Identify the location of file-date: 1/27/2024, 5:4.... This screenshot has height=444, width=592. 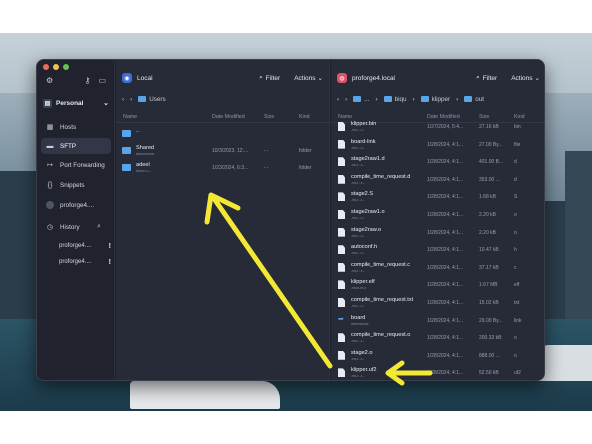
(445, 127).